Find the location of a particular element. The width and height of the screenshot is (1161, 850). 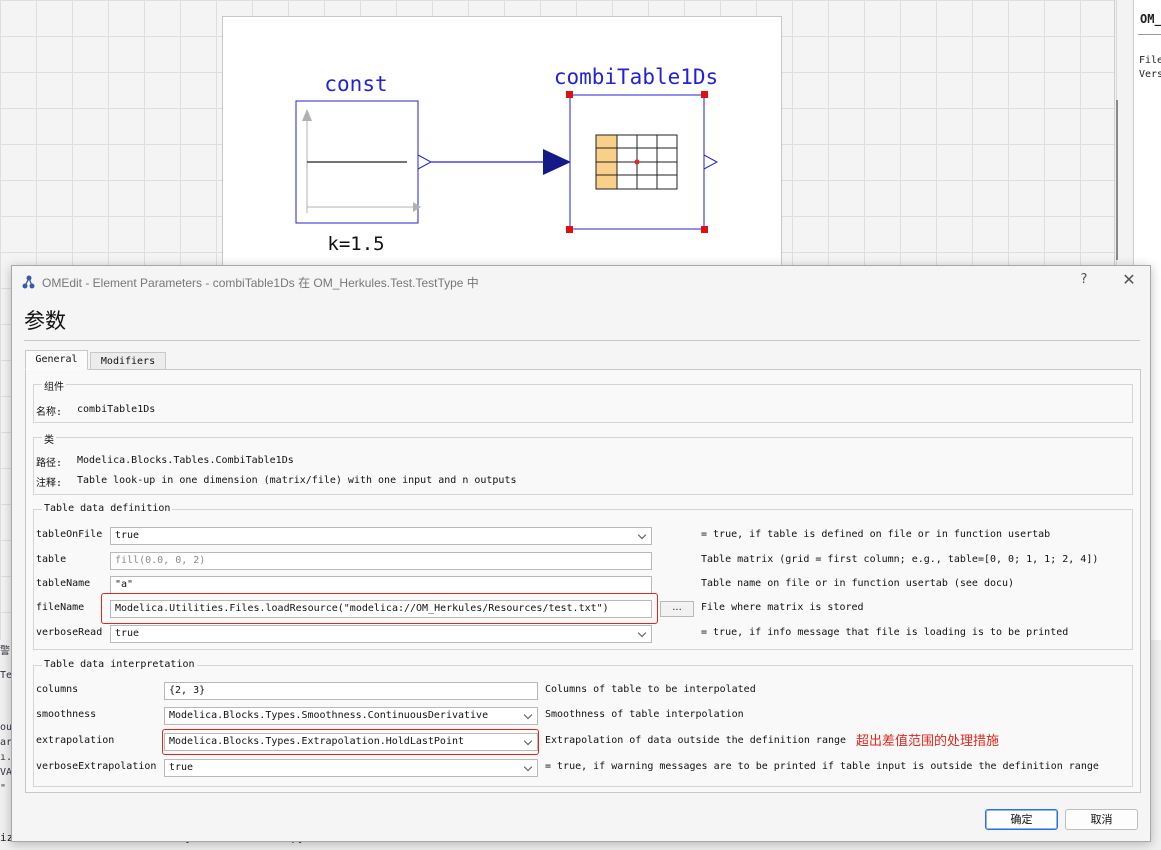

table-input: fill(0.0, 0, 2) is located at coordinates (381, 561).